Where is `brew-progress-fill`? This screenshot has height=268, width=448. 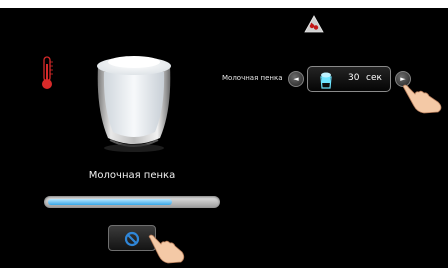 brew-progress-fill is located at coordinates (110, 202).